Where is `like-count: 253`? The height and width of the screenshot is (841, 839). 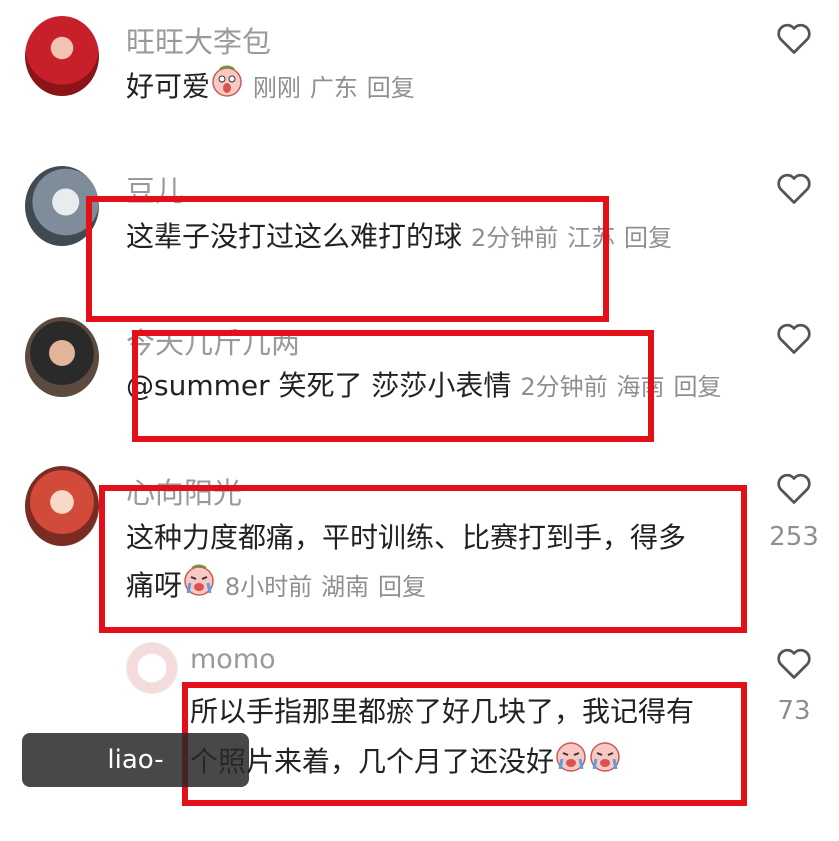
like-count: 253 is located at coordinates (794, 537).